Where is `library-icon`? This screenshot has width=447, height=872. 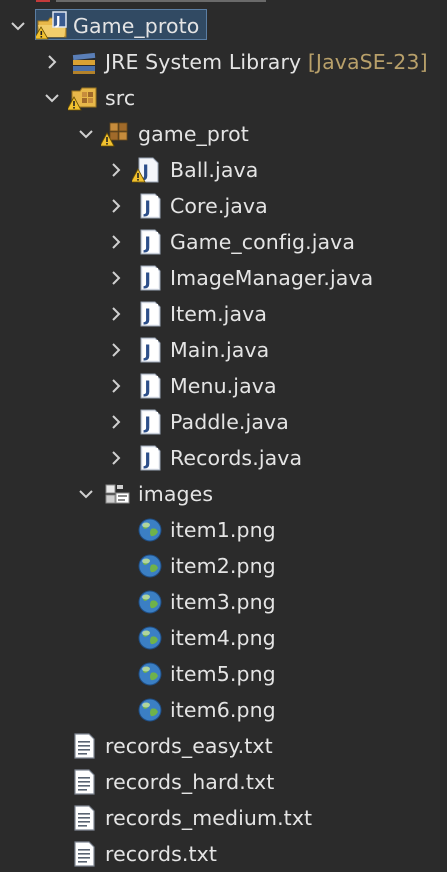 library-icon is located at coordinates (85, 62).